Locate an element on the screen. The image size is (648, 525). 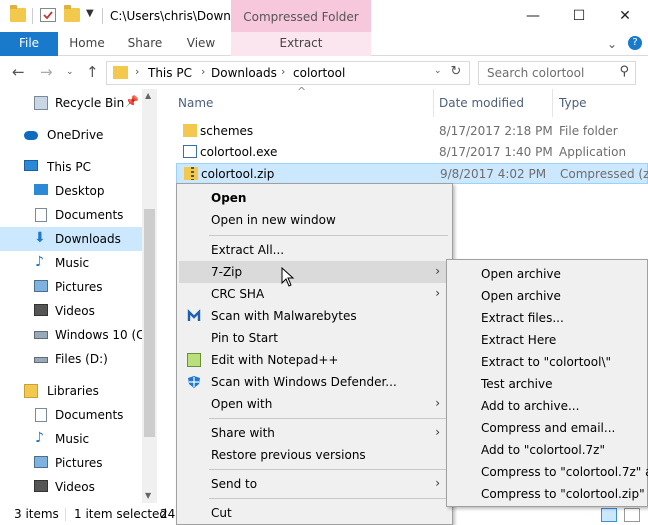
malwarebytes-icon is located at coordinates (194, 316).